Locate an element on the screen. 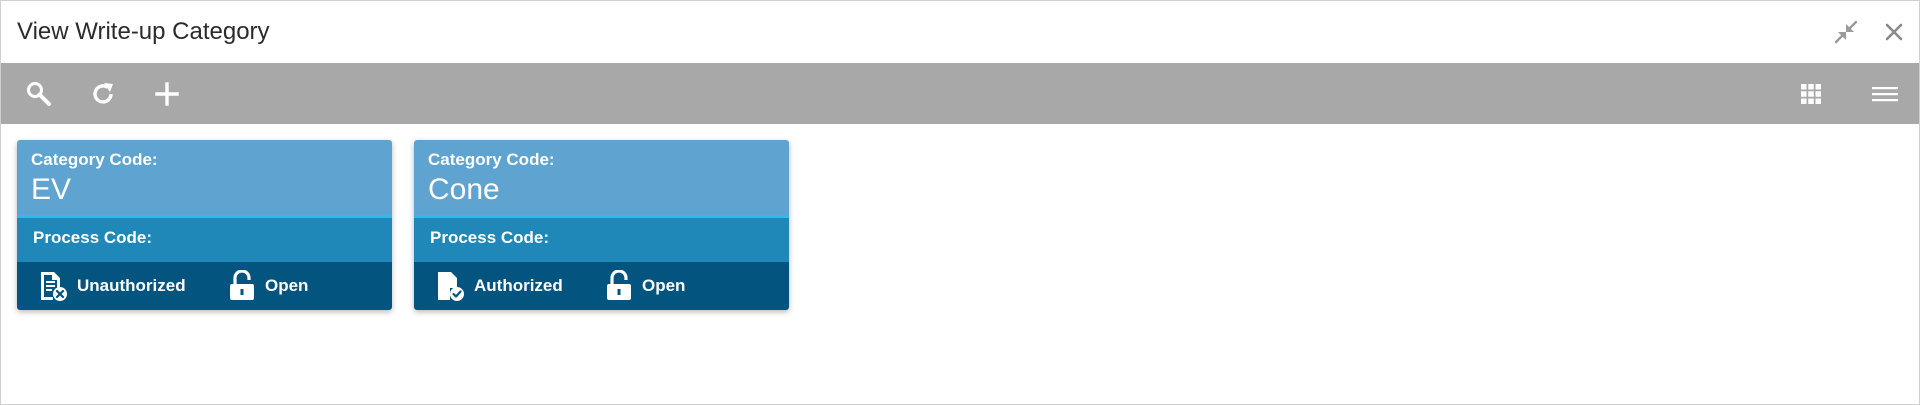  auth-status-label: Unauthorized is located at coordinates (131, 285).